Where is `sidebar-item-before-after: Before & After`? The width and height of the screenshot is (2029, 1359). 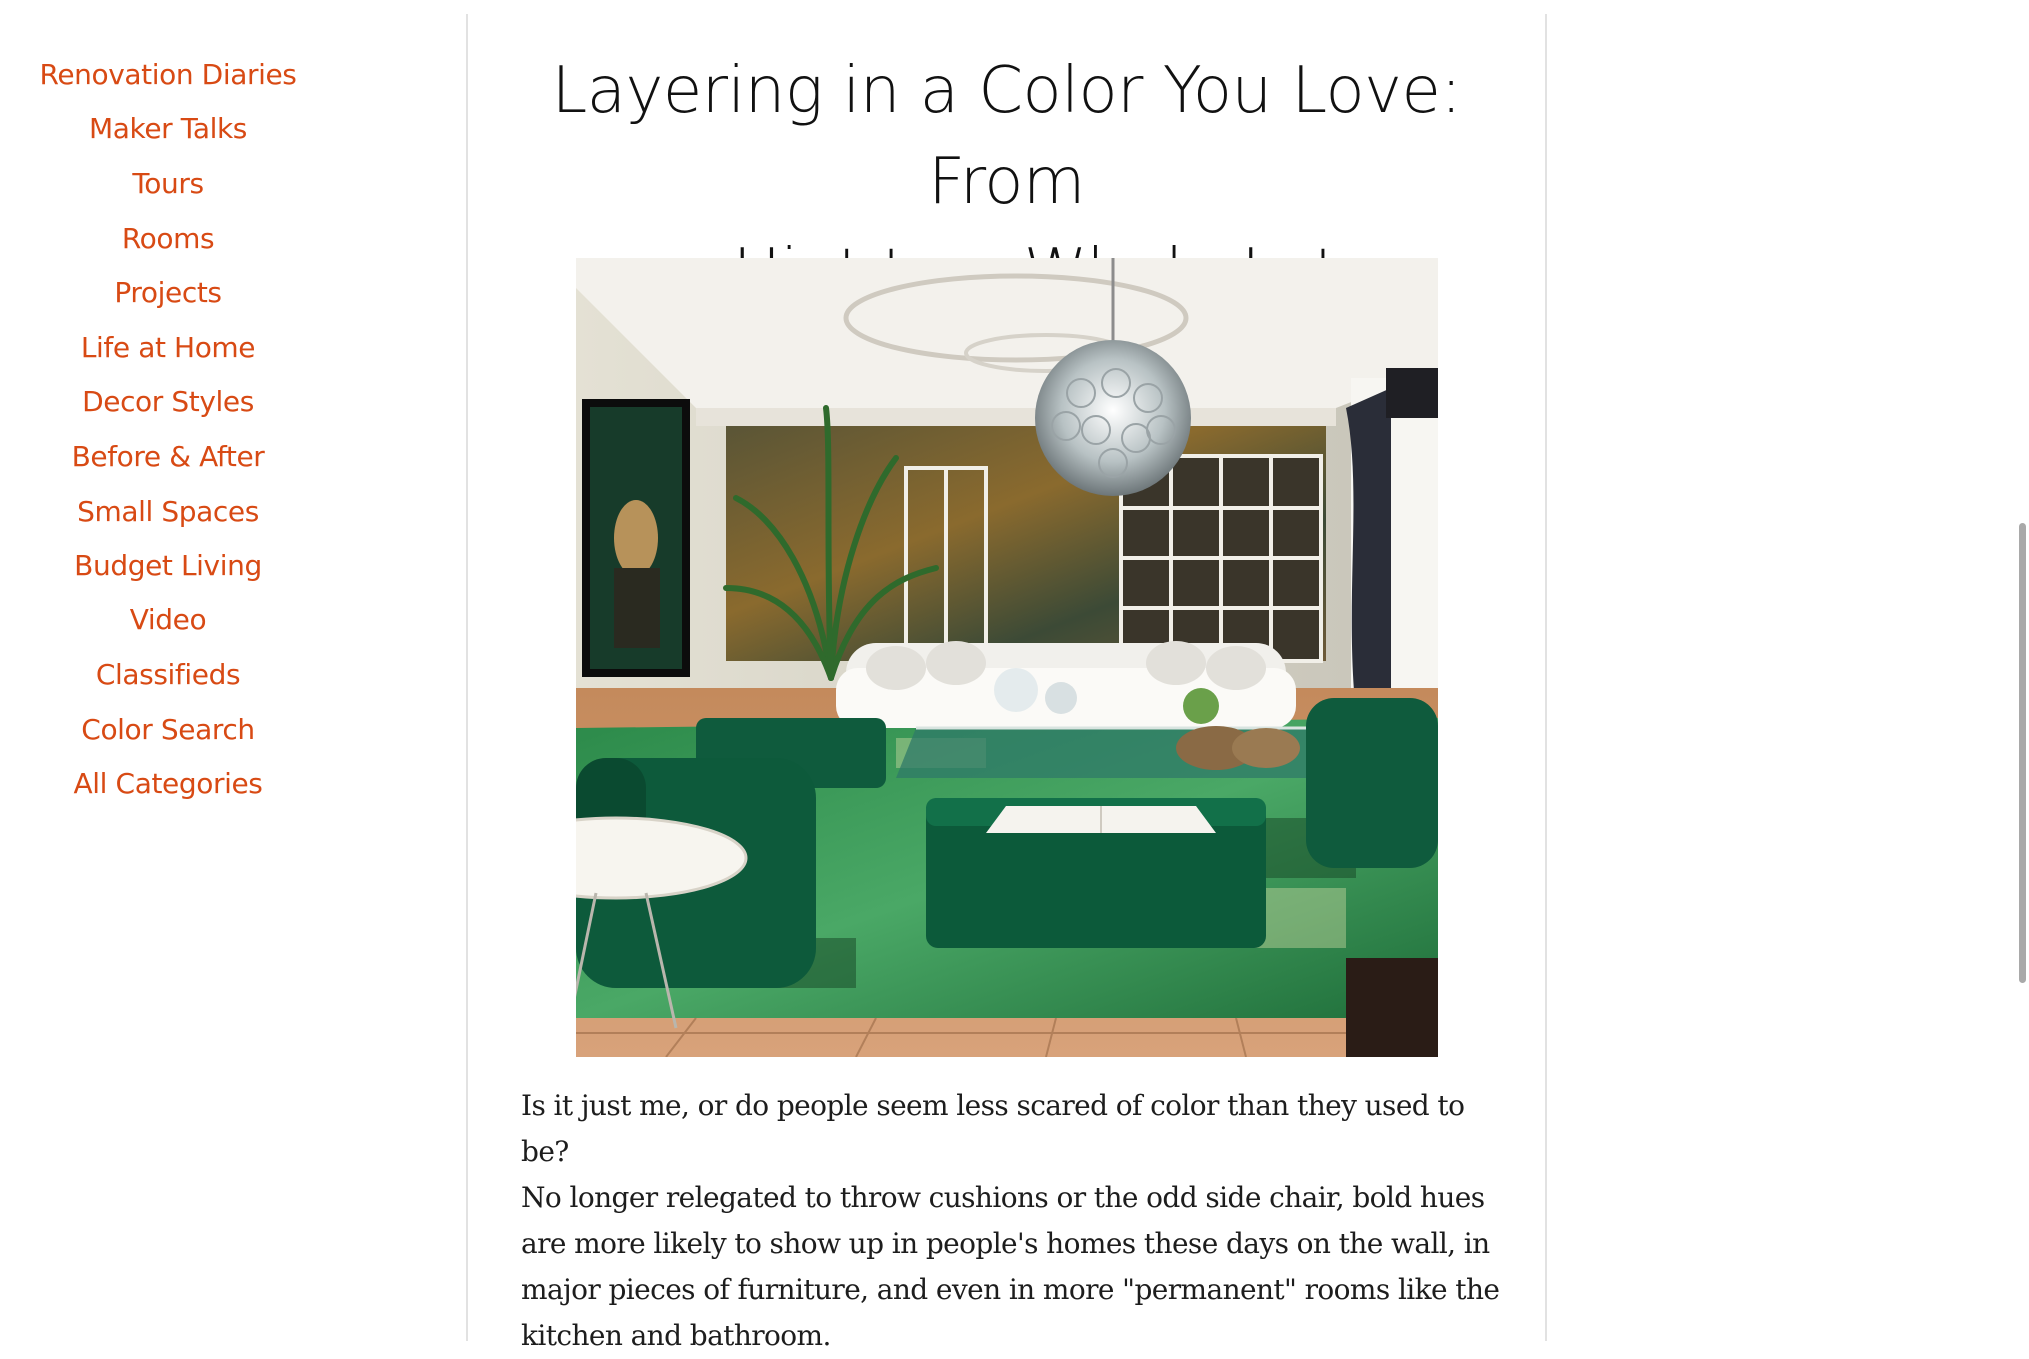
sidebar-item-before-after: Before & After is located at coordinates (168, 457).